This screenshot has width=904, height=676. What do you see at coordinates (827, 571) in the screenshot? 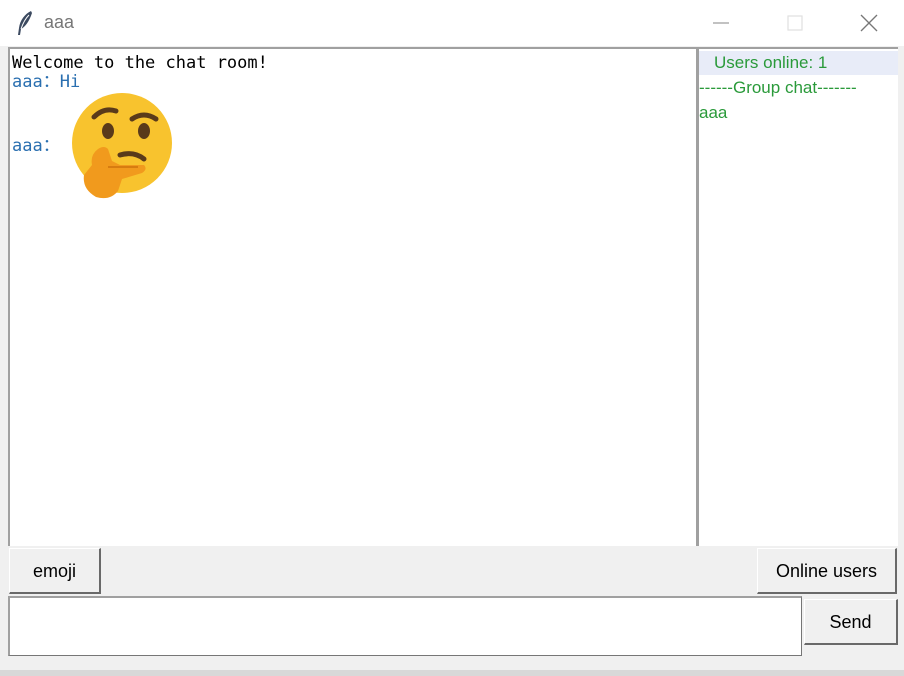
I see `online-users-button: Online users` at bounding box center [827, 571].